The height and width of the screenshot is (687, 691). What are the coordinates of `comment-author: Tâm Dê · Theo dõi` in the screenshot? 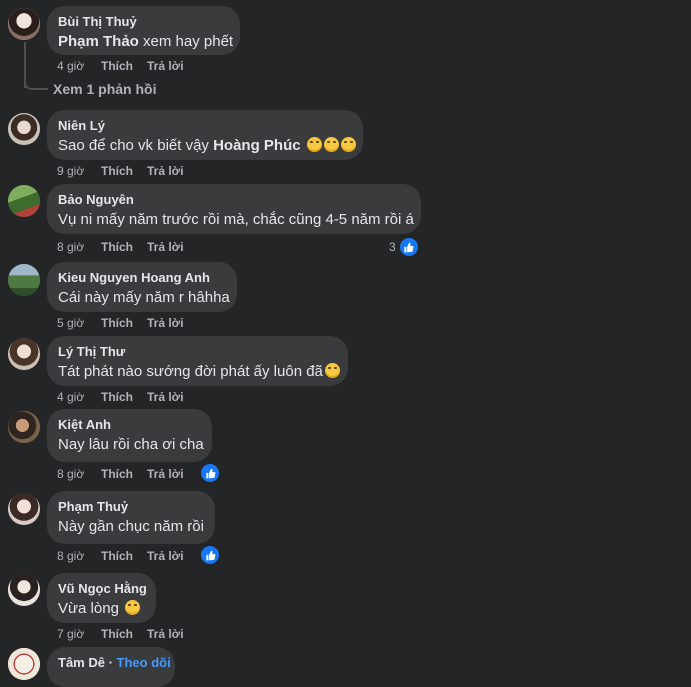 It's located at (114, 662).